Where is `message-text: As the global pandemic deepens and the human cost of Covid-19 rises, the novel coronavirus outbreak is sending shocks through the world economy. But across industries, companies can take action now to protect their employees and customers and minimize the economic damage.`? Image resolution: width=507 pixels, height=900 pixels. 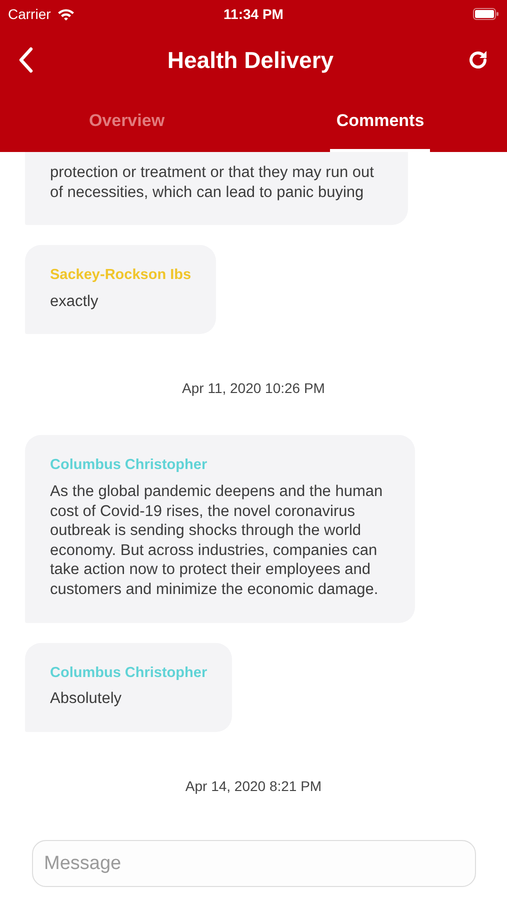
message-text: As the global pandemic deepens and the human cost of Covid-19 rises, the novel coronavirus outbreak is sending shocks through the world economy. But across industries, companies can take action now to protect their employees and customers and minimize the economic damage. is located at coordinates (217, 541).